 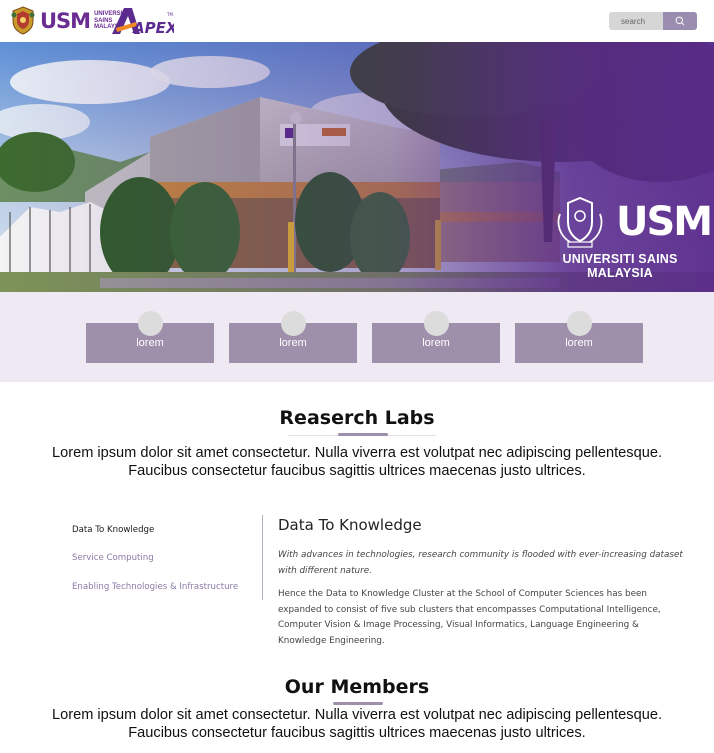 I want to click on lab-tabs-divider, so click(x=262, y=557).